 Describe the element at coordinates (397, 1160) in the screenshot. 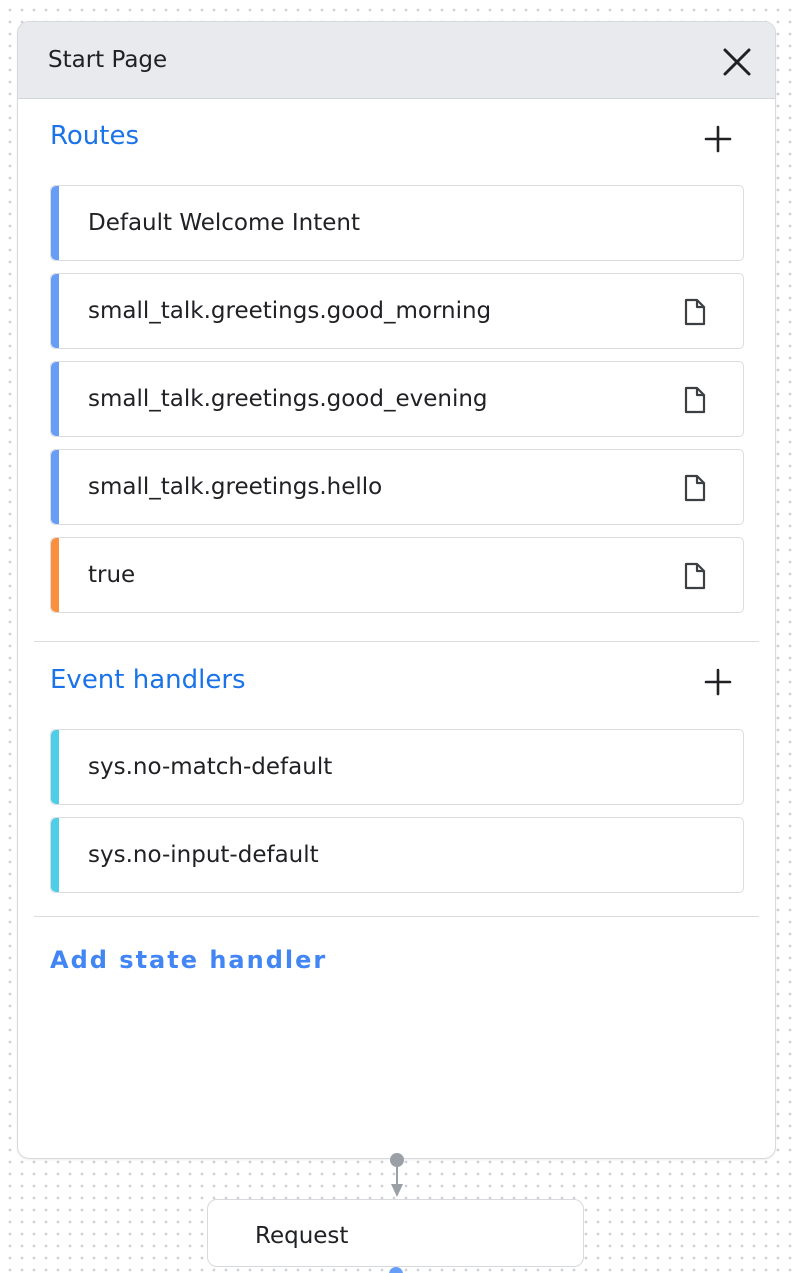

I see `connector-port` at that location.